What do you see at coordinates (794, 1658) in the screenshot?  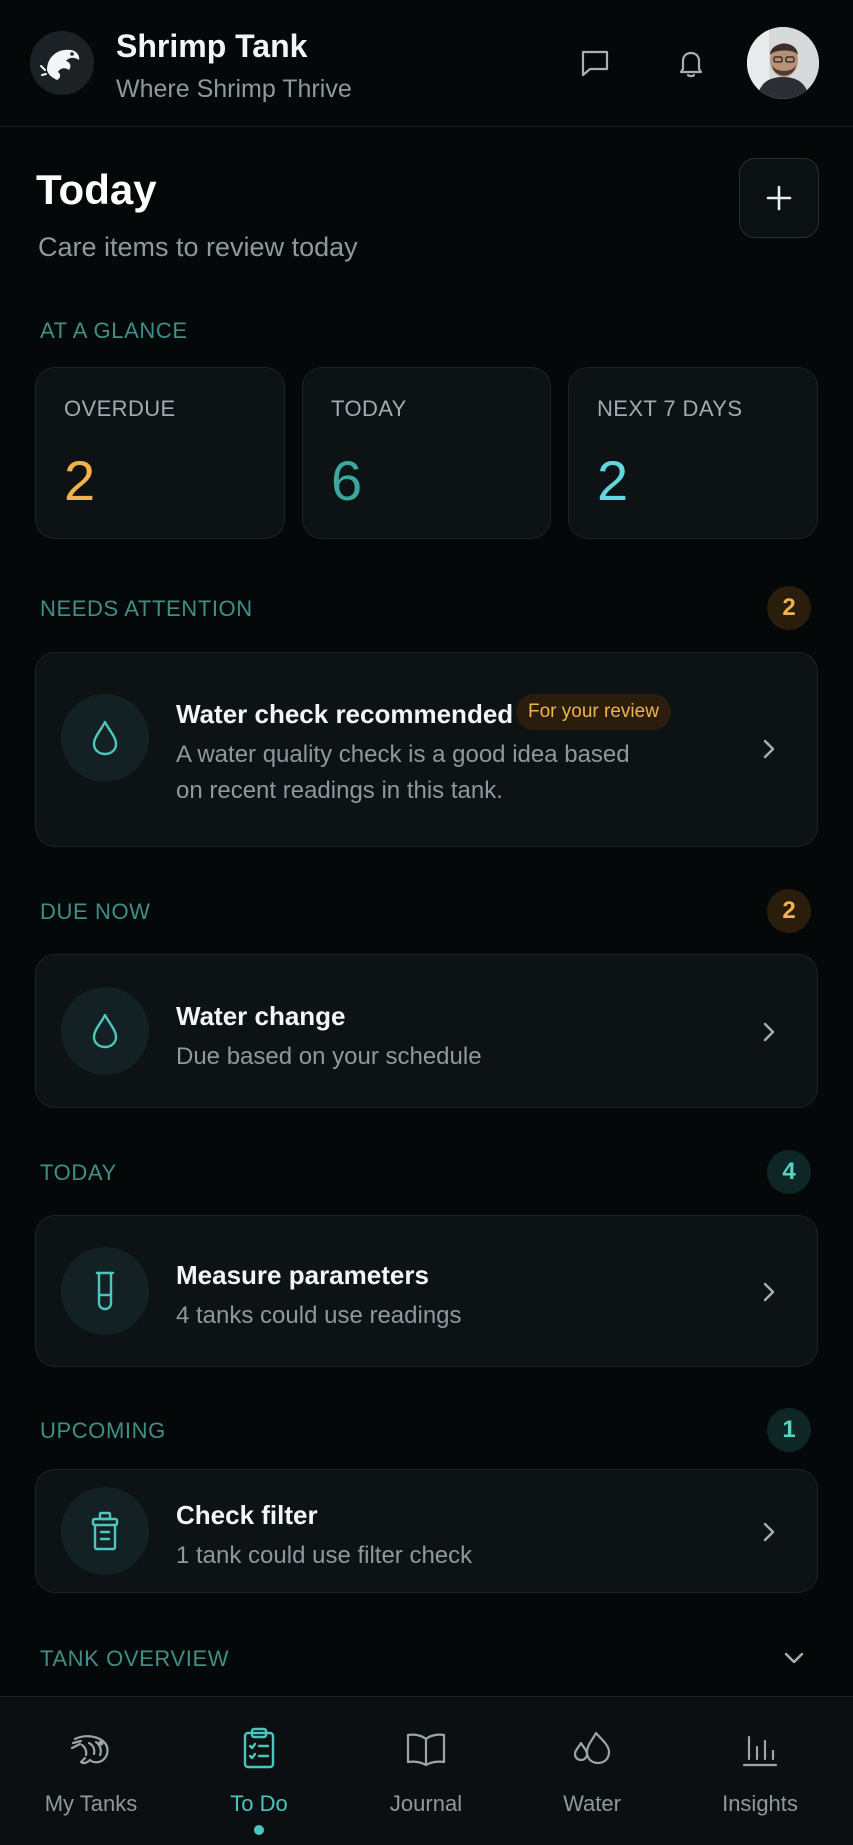 I see `chevron-down-icon` at bounding box center [794, 1658].